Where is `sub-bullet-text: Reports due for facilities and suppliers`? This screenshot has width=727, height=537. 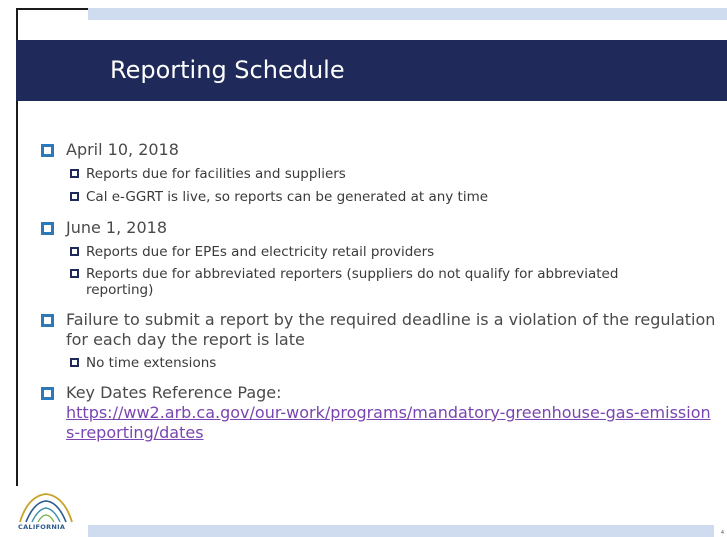 sub-bullet-text: Reports due for facilities and suppliers is located at coordinates (216, 174).